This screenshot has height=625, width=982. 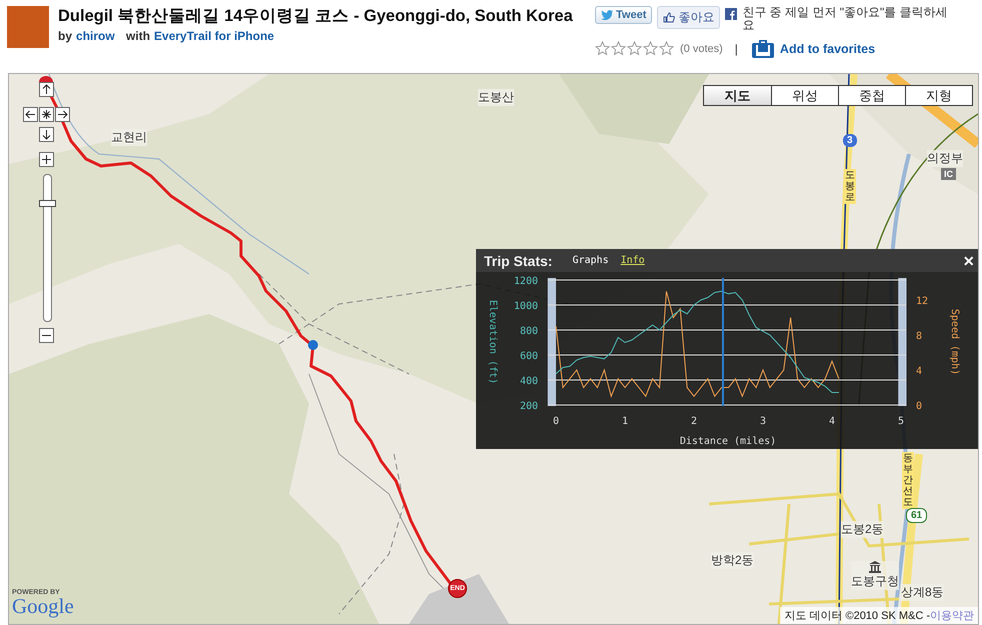 What do you see at coordinates (732, 560) in the screenshot?
I see `place-label: 방학2동` at bounding box center [732, 560].